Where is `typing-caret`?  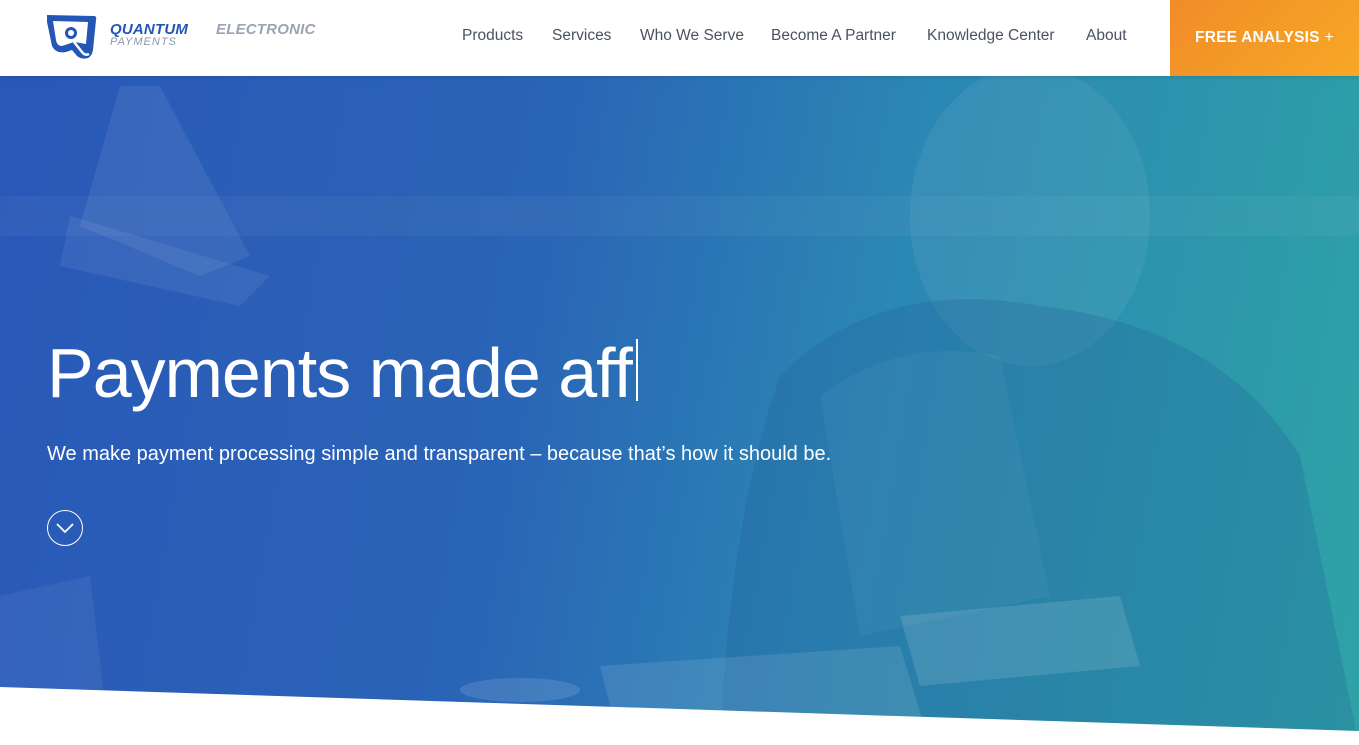
typing-caret is located at coordinates (636, 370).